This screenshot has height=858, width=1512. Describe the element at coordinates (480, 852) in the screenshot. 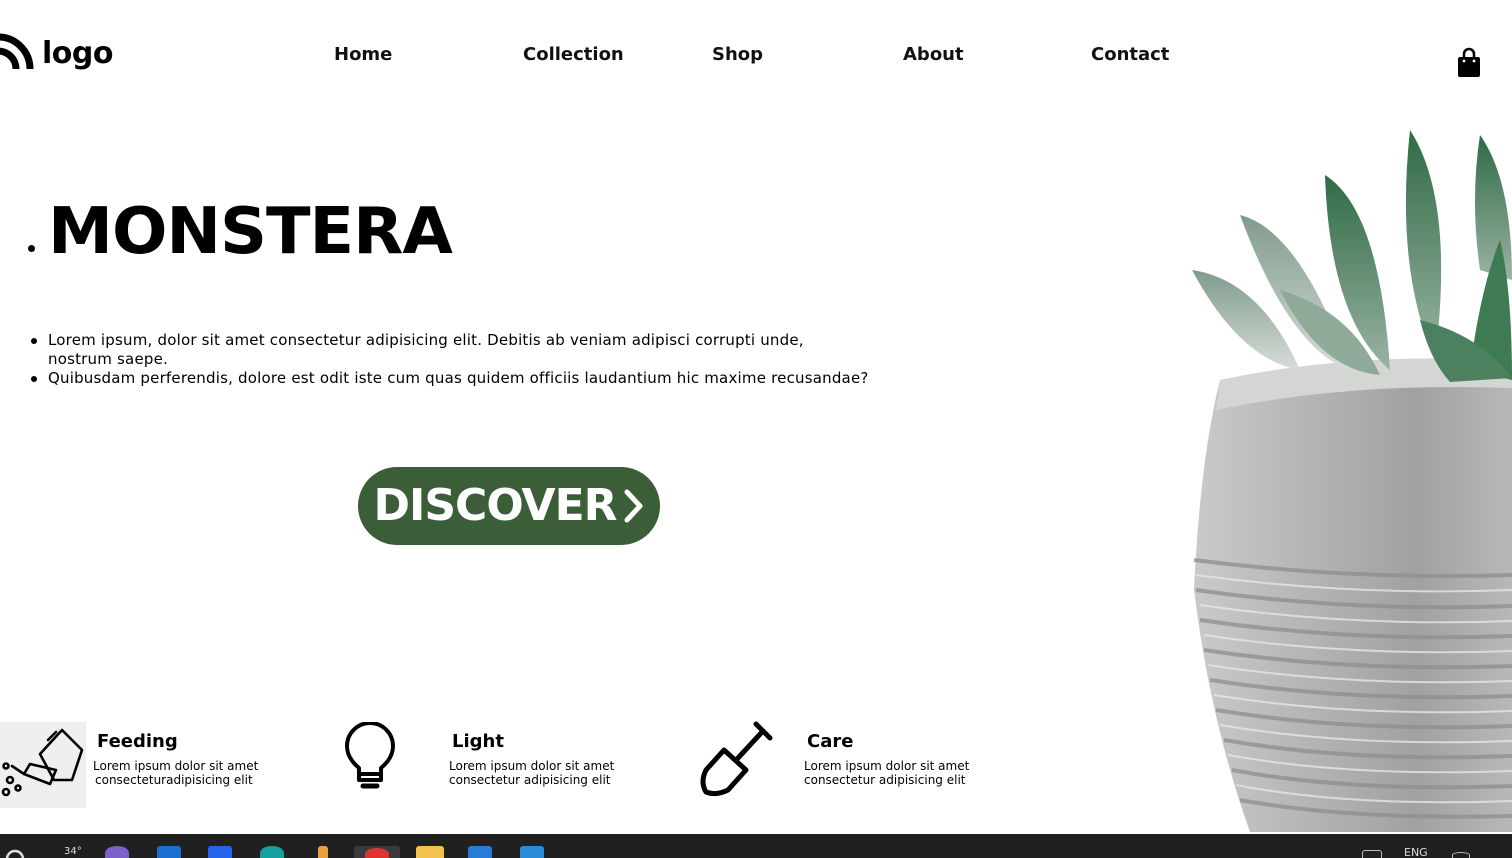

I see `taskbar-store-icon` at that location.